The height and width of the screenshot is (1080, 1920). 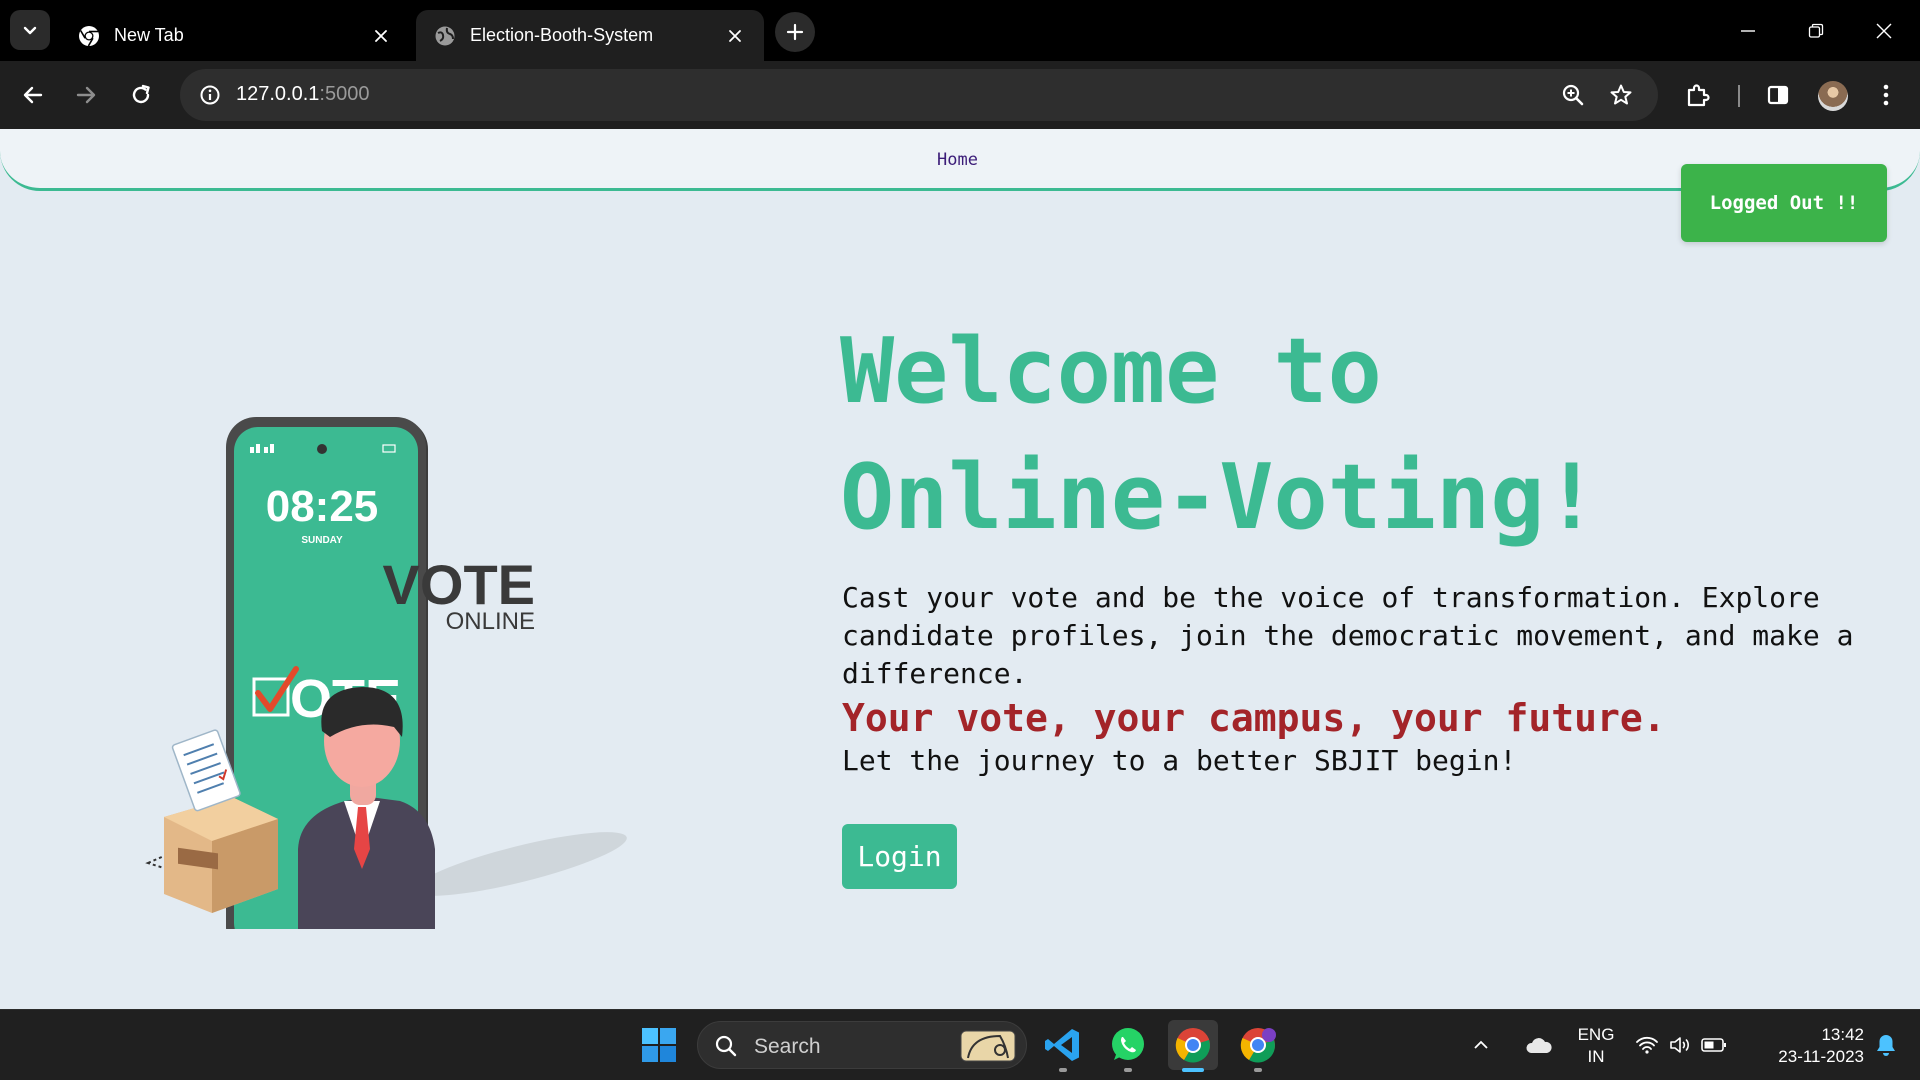 I want to click on tab-election-booth-system: Election-Booth-System, so click(x=590, y=35).